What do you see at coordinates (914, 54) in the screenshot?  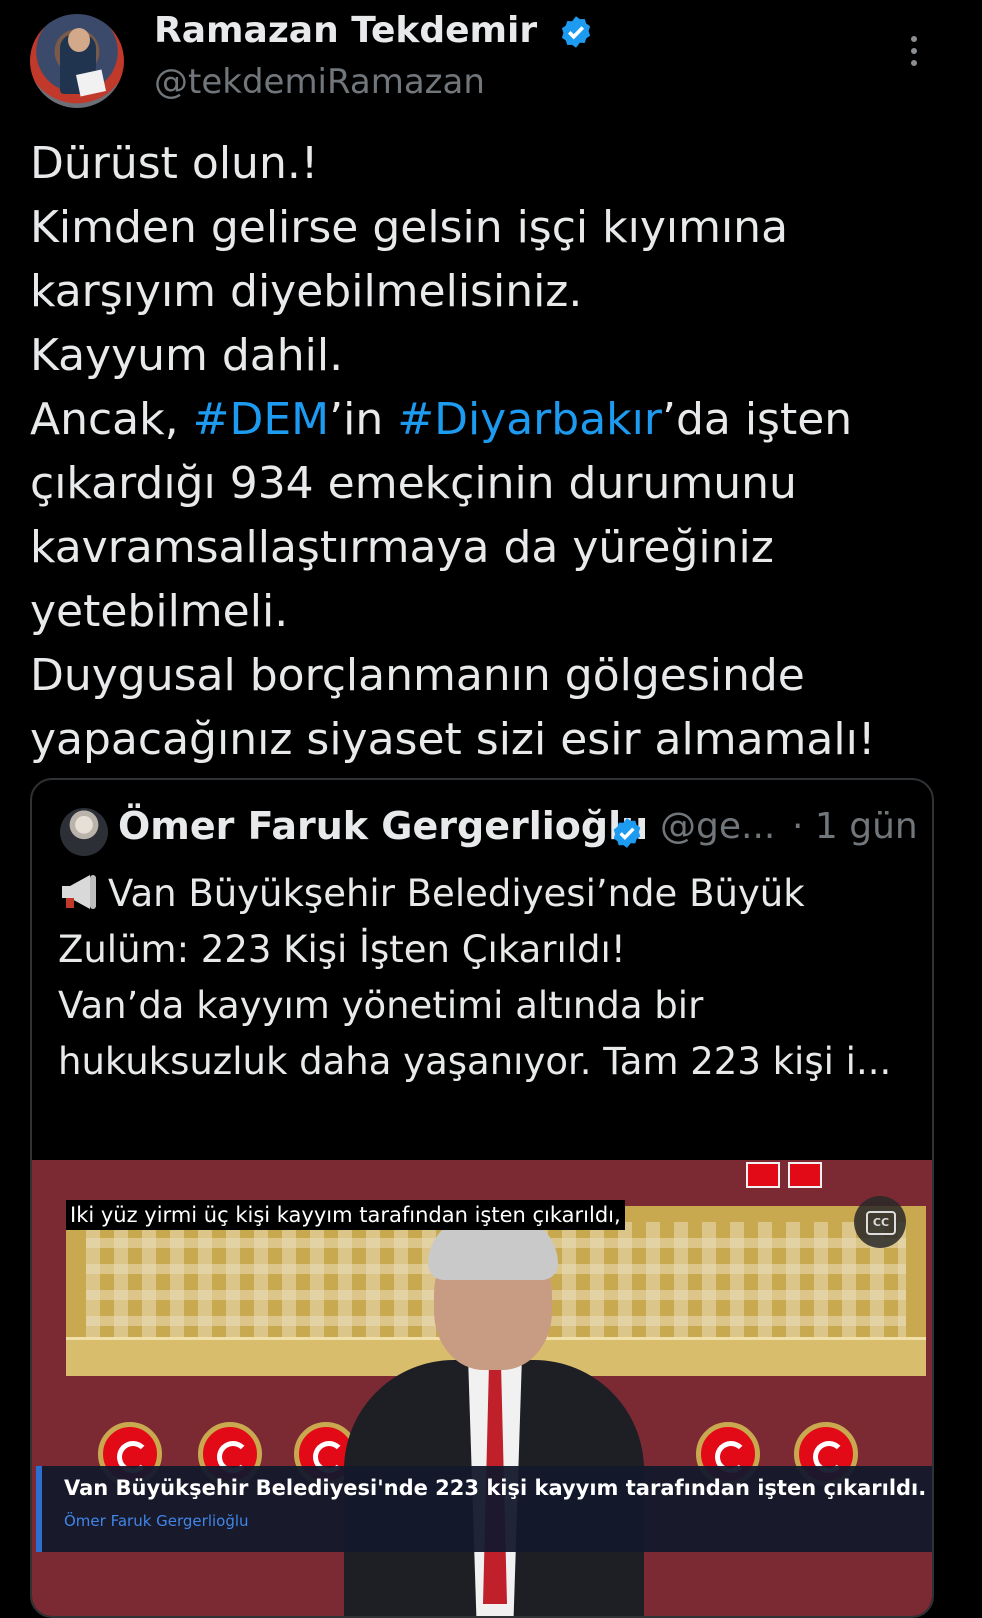 I see `more-options-icon` at bounding box center [914, 54].